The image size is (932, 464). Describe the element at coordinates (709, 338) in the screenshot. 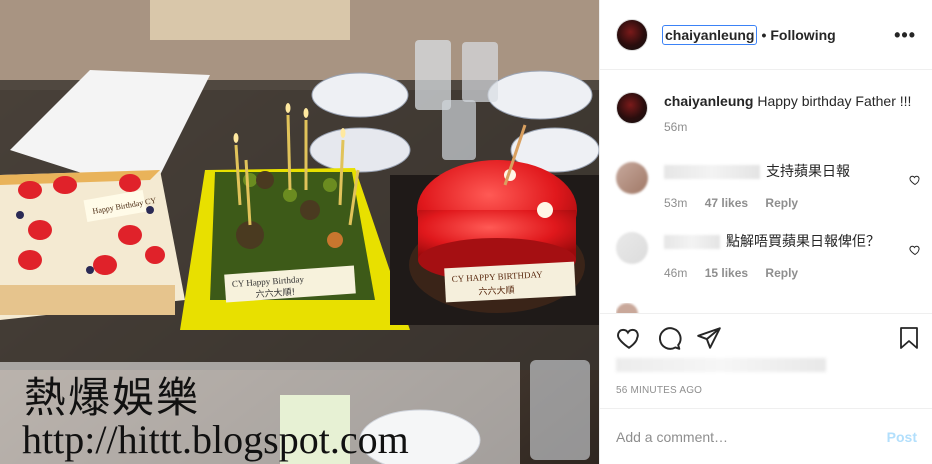

I see `share-send-icon` at that location.